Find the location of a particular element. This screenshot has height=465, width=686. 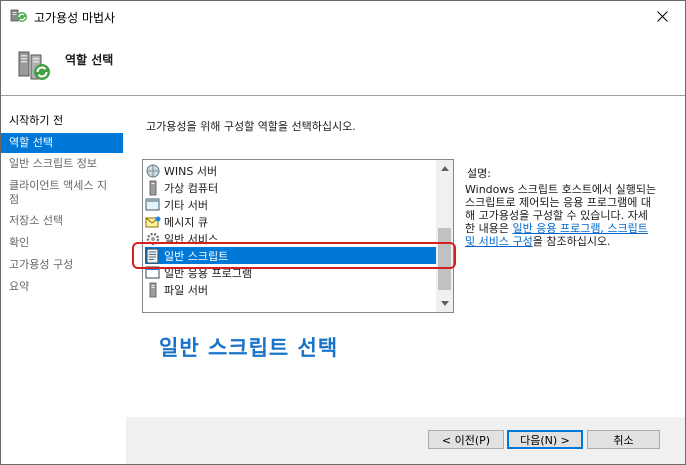

close-button is located at coordinates (662, 16).